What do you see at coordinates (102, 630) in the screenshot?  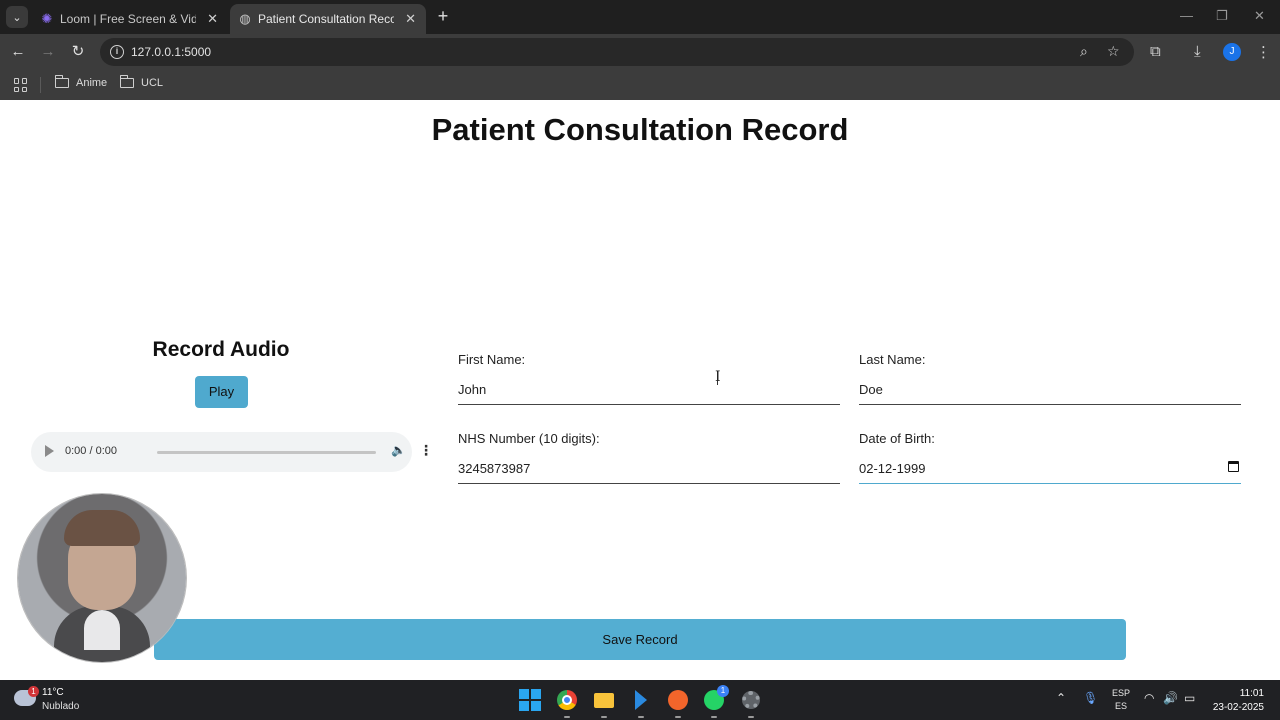 I see `webcam-collar` at bounding box center [102, 630].